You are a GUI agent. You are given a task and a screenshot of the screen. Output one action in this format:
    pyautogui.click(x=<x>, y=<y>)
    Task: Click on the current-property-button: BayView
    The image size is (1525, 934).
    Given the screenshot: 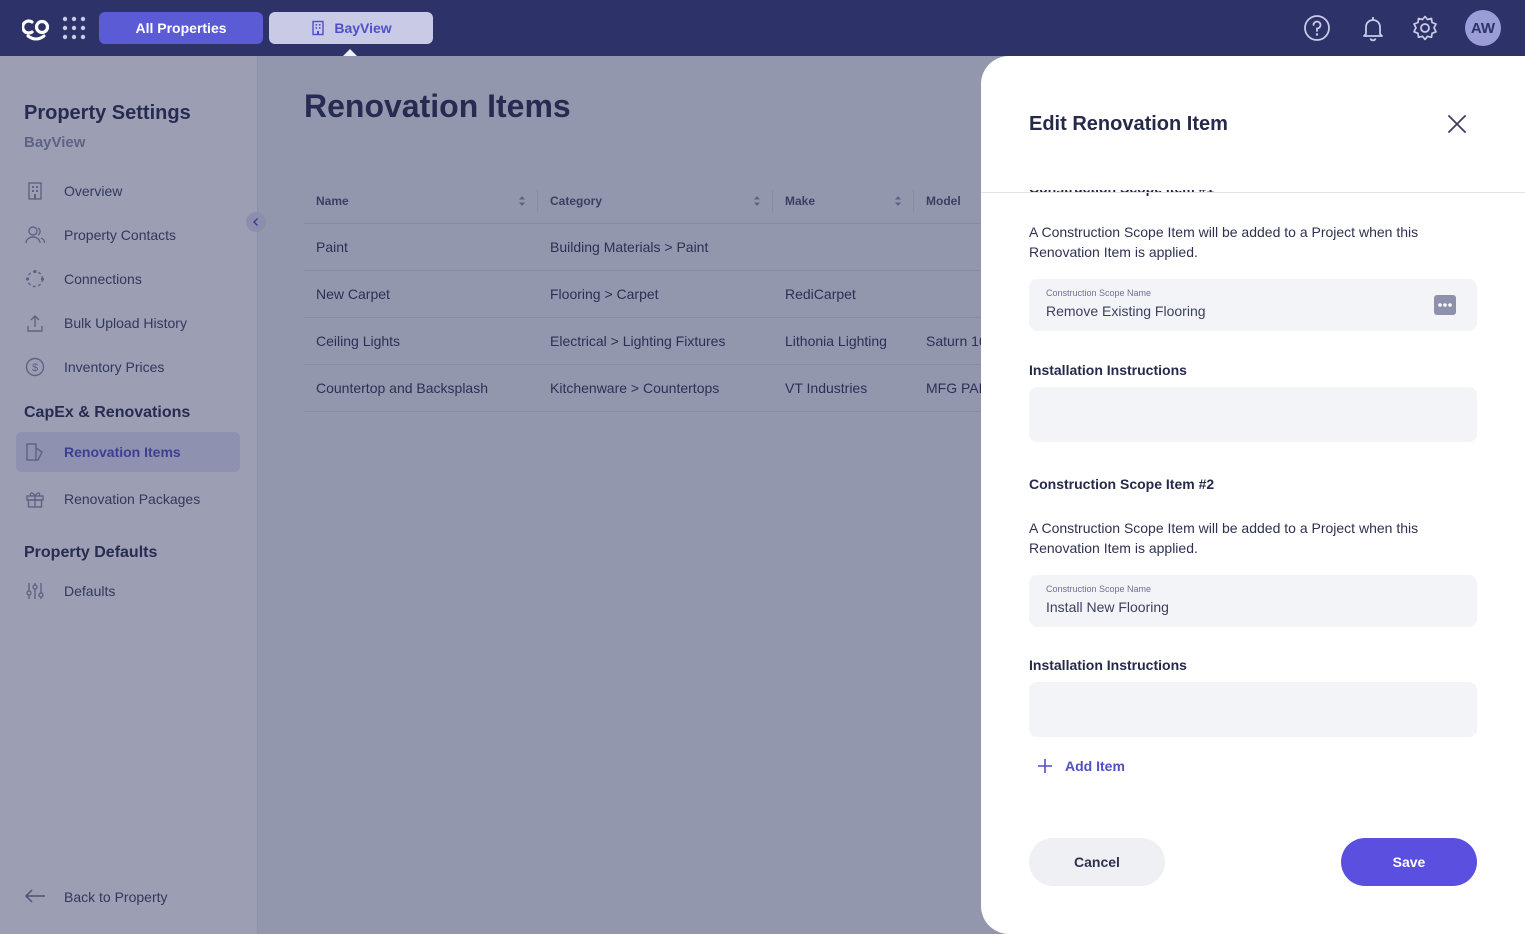 What is the action you would take?
    pyautogui.click(x=351, y=28)
    